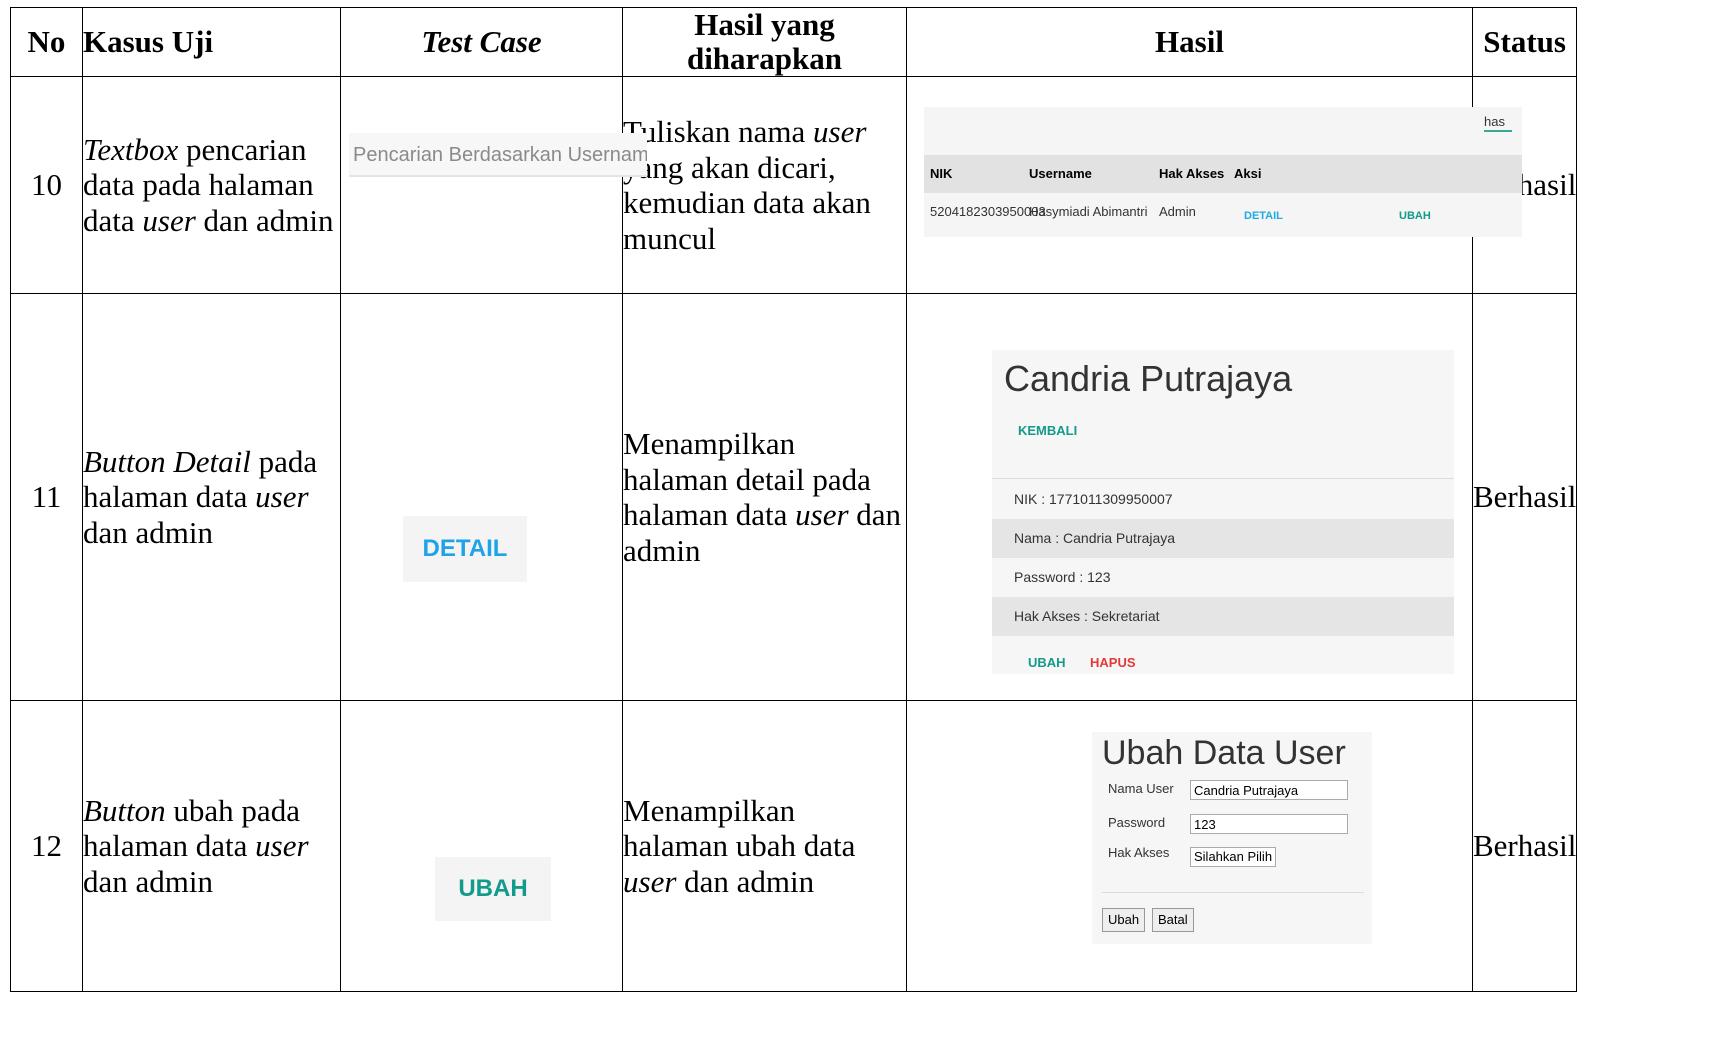  Describe the element at coordinates (739, 828) in the screenshot. I see `exp-text1: Menampilkan halaman ubah data` at that location.